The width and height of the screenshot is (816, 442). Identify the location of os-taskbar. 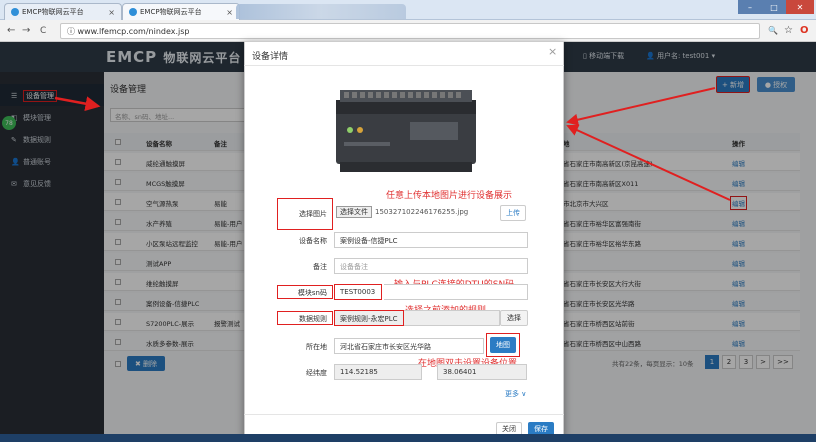
(408, 438).